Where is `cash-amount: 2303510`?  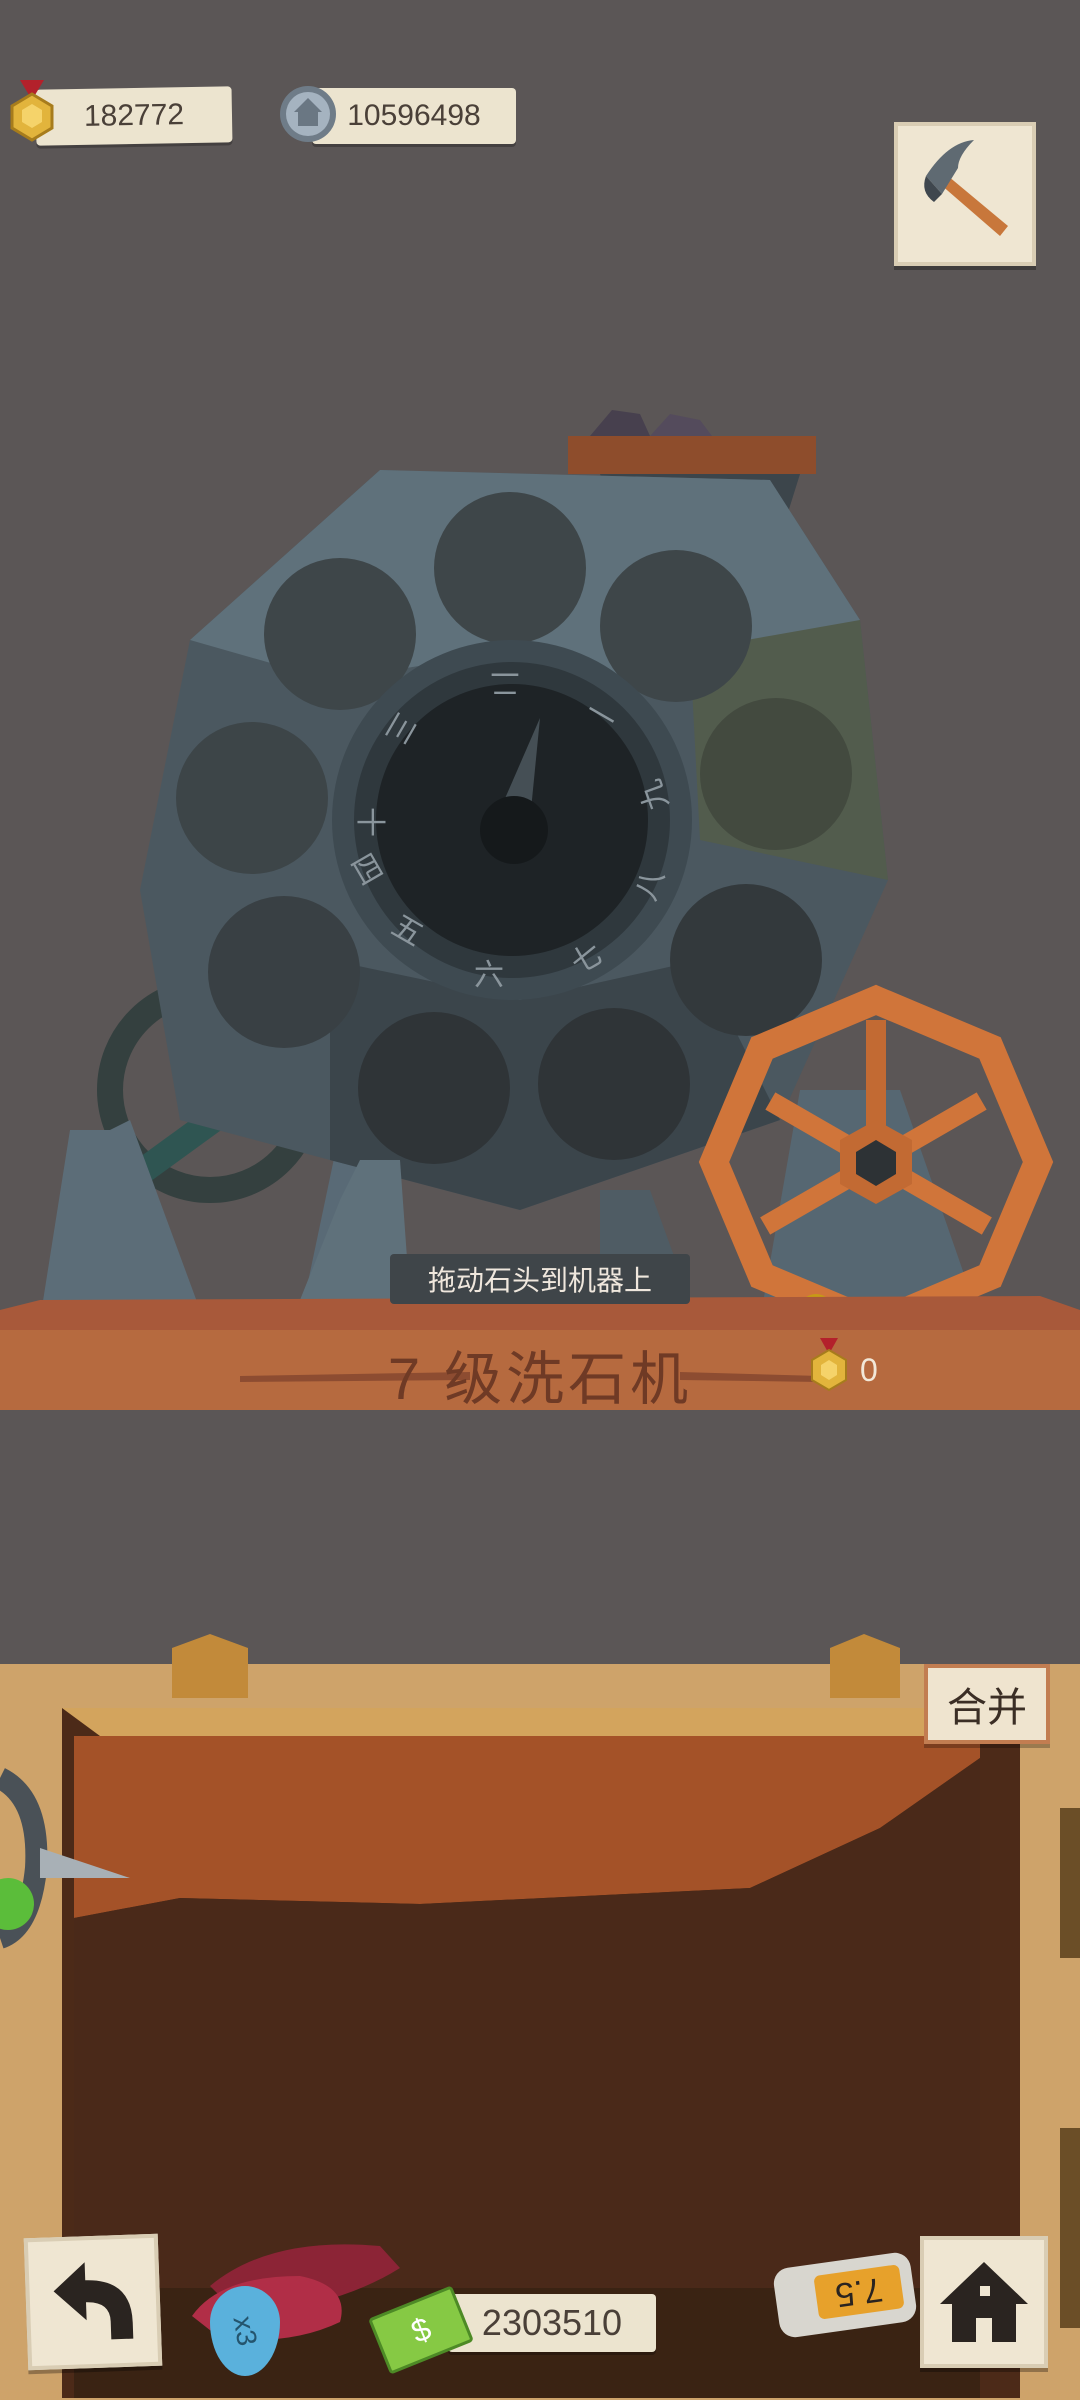
cash-amount: 2303510 is located at coordinates (552, 2322).